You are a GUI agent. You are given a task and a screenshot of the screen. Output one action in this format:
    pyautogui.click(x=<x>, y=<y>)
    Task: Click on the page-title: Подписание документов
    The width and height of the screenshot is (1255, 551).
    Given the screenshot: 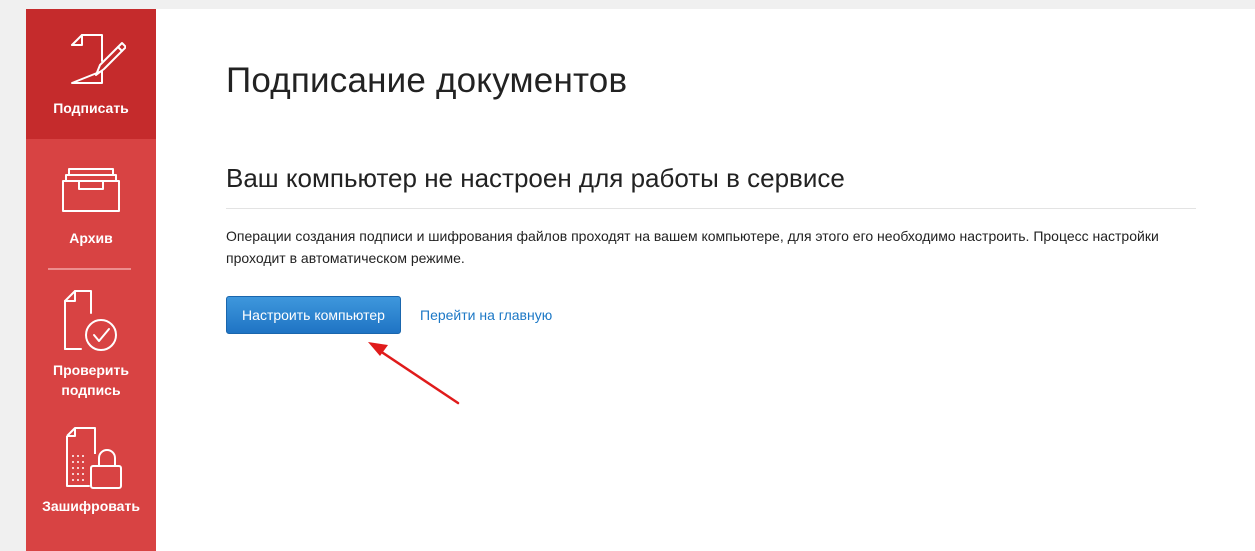 What is the action you would take?
    pyautogui.click(x=427, y=80)
    